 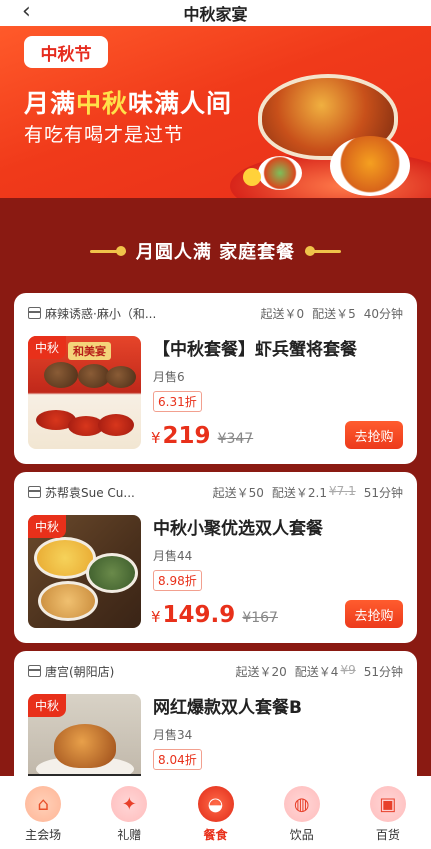 What do you see at coordinates (278, 347) in the screenshot?
I see `product-name: 【中秋套餐】虾兵蟹将套餐` at bounding box center [278, 347].